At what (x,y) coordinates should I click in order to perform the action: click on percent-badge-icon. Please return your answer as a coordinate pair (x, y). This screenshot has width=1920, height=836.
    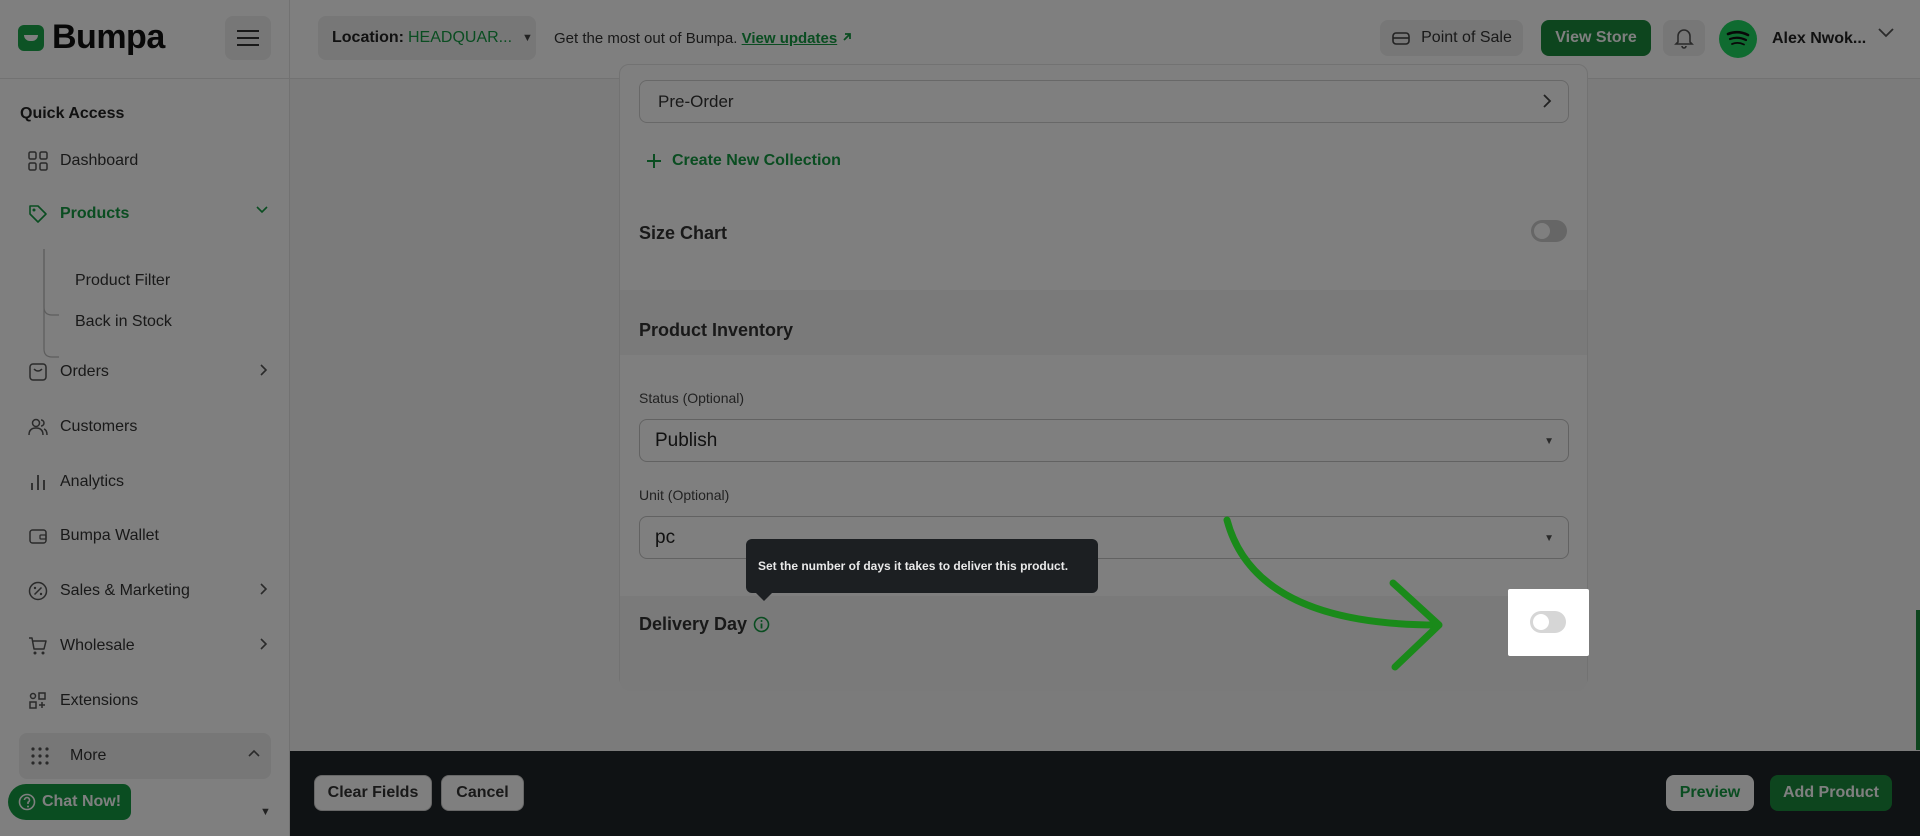
    Looking at the image, I should click on (38, 591).